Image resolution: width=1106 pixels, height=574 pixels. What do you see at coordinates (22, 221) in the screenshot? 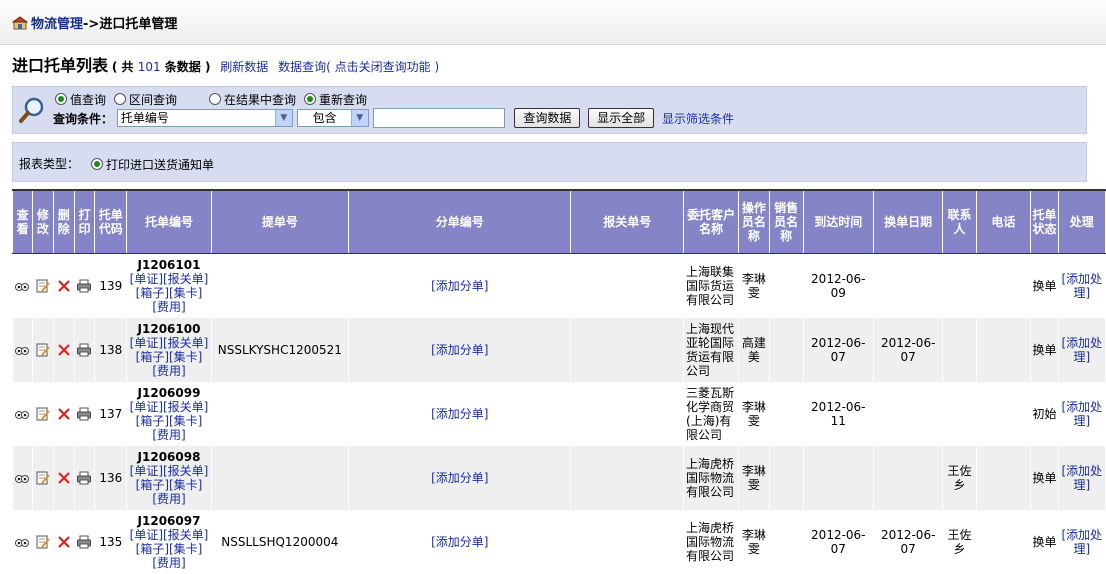
I see `col-view: 查看` at bounding box center [22, 221].